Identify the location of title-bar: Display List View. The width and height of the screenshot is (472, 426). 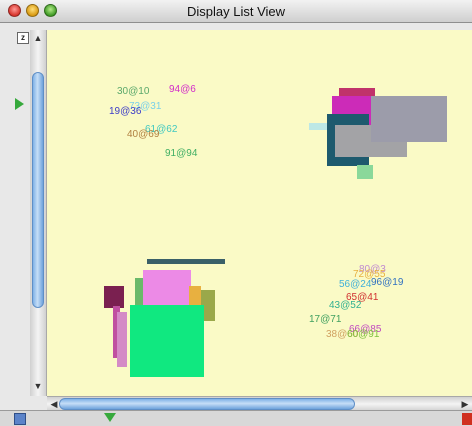
(236, 11).